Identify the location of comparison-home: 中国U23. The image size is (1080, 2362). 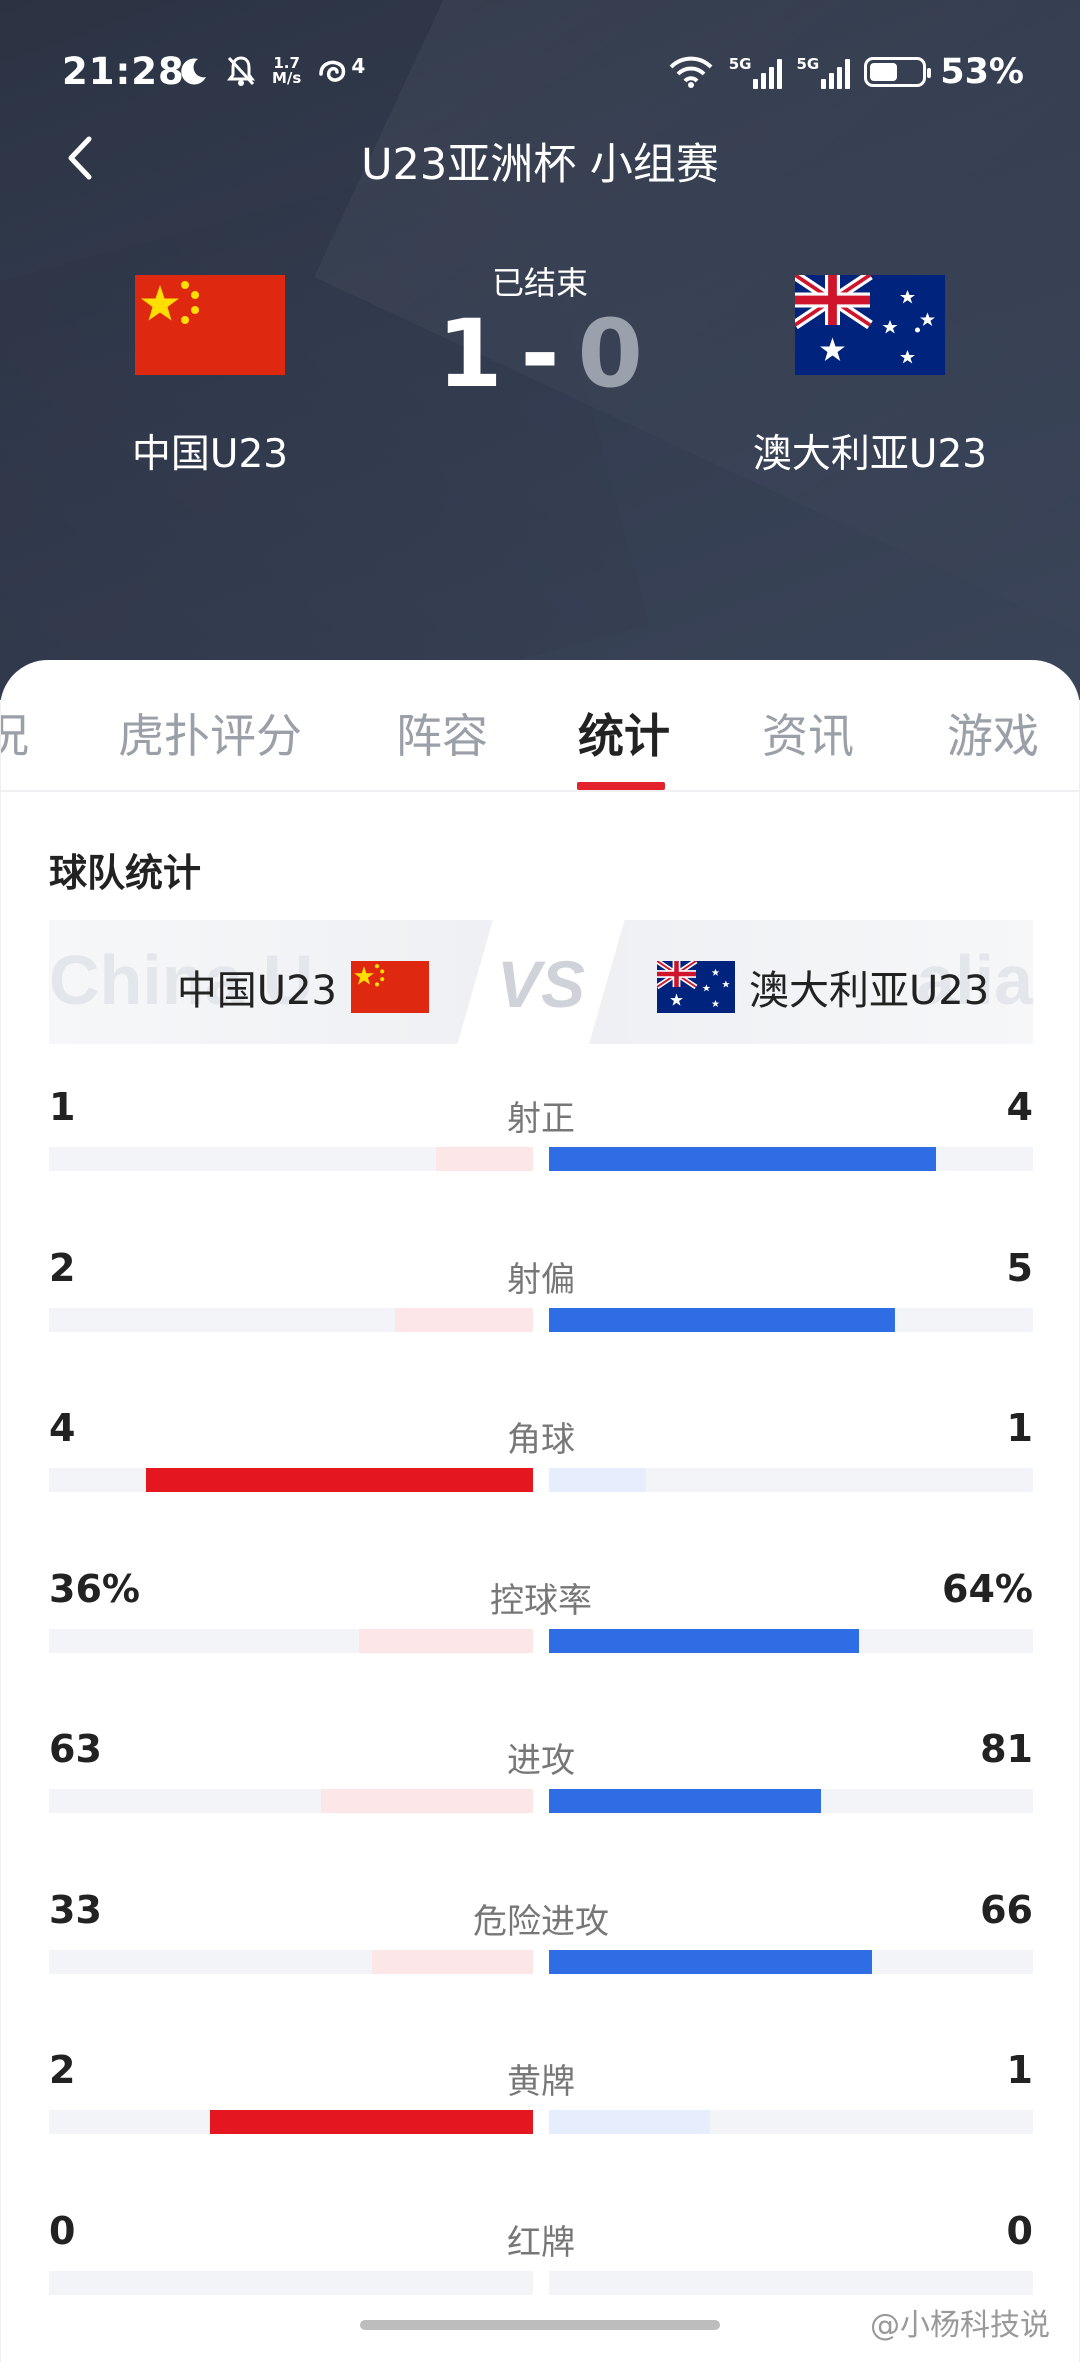
(303, 987).